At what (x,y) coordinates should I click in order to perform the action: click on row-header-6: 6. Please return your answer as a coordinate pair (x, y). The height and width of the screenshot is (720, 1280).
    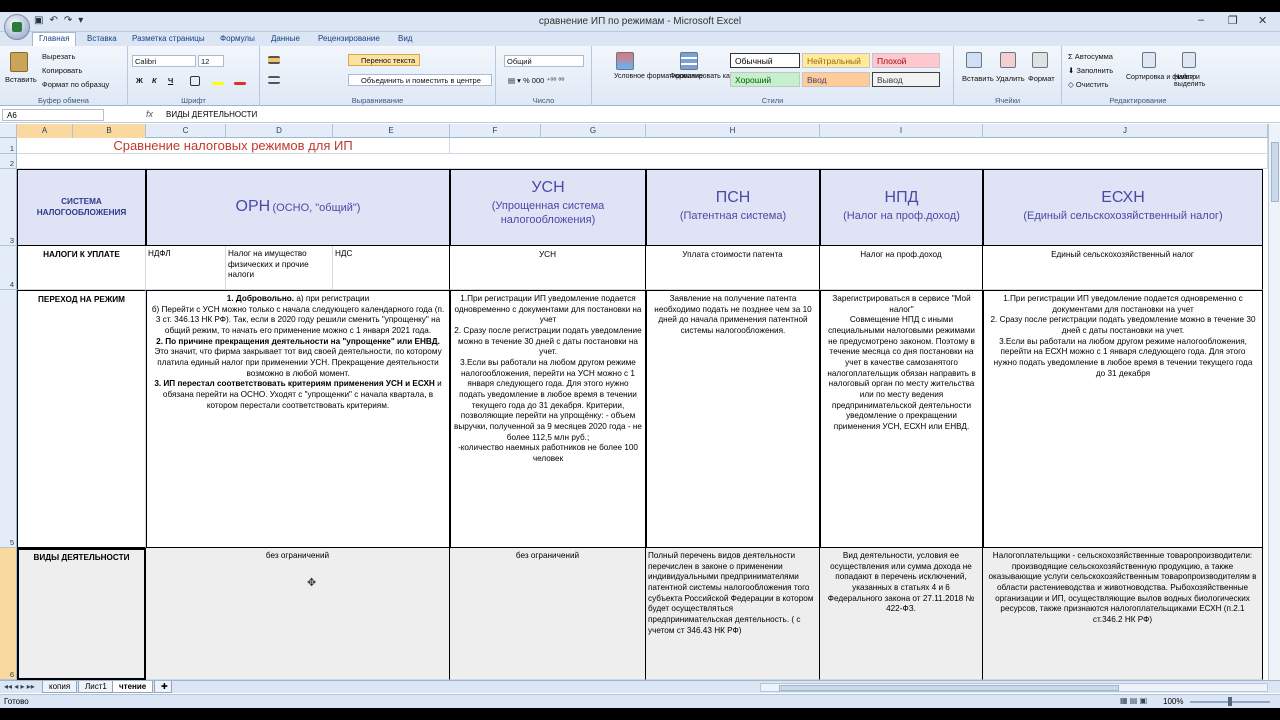
    Looking at the image, I should click on (8, 614).